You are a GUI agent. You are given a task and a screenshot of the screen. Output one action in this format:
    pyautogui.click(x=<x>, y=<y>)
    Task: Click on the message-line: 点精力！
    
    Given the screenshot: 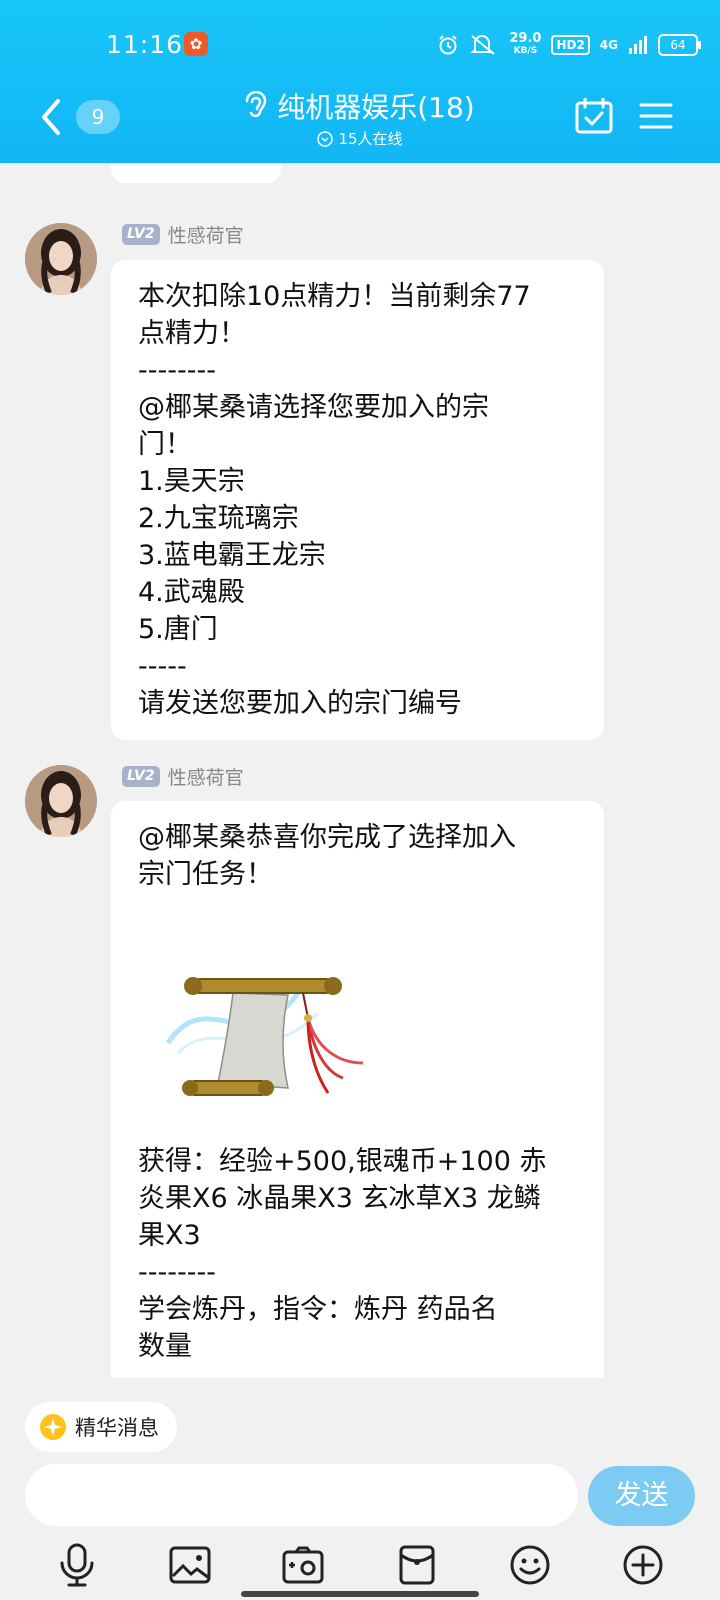 What is the action you would take?
    pyautogui.click(x=192, y=333)
    